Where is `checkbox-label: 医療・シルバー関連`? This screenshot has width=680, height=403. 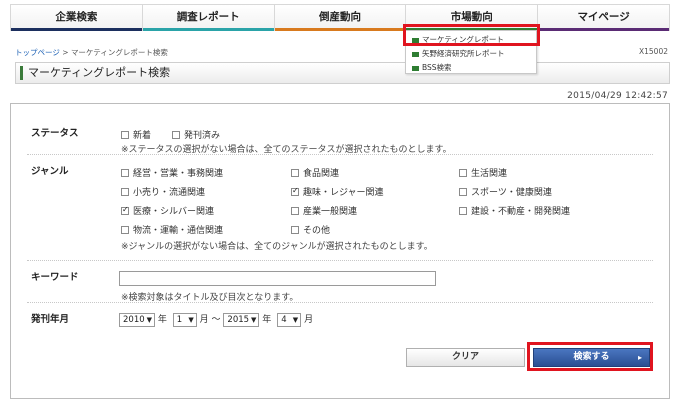 checkbox-label: 医療・シルバー関連 is located at coordinates (174, 212).